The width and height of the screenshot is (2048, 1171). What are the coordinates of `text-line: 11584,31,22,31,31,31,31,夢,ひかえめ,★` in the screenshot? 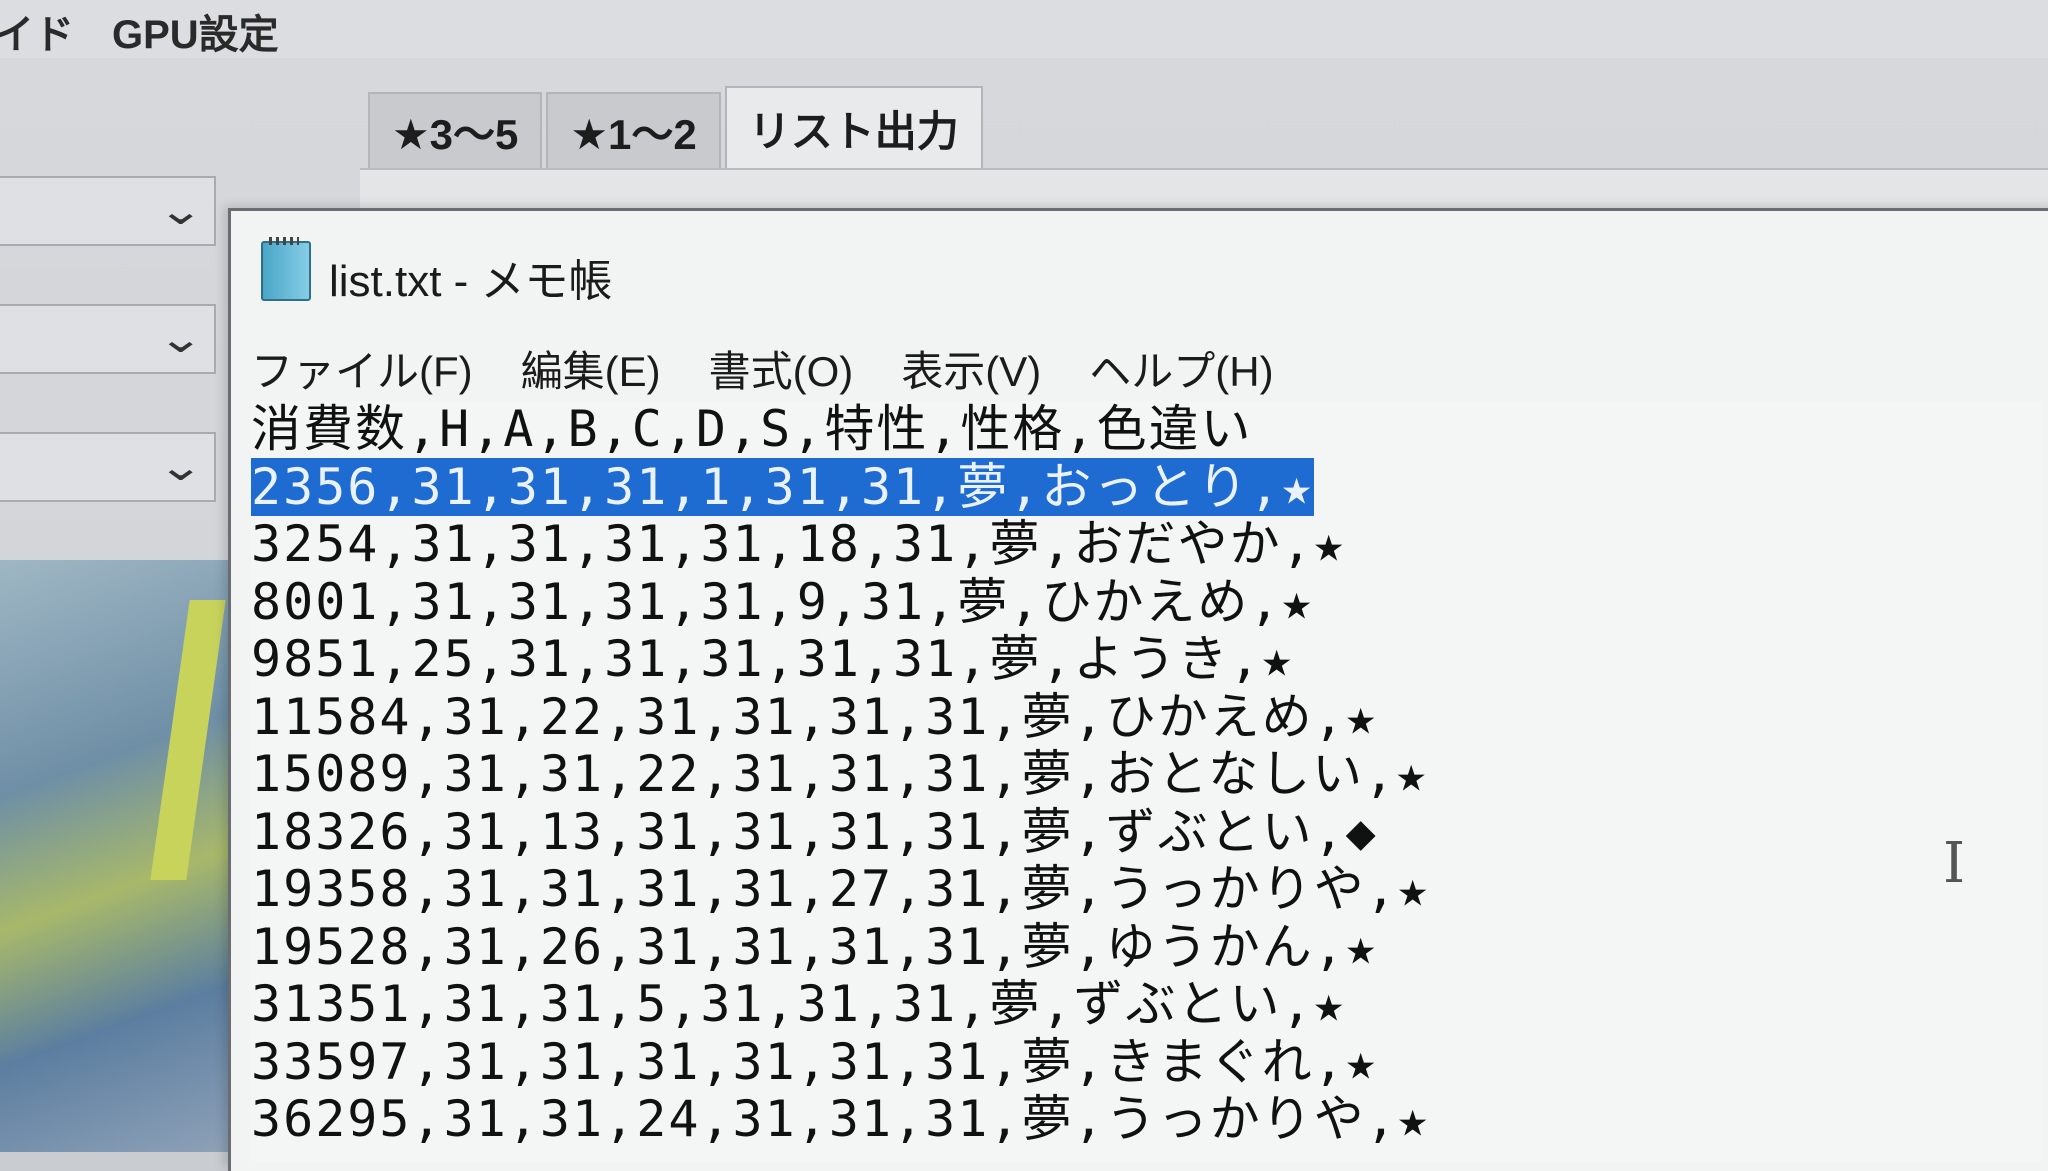 It's located at (1146, 717).